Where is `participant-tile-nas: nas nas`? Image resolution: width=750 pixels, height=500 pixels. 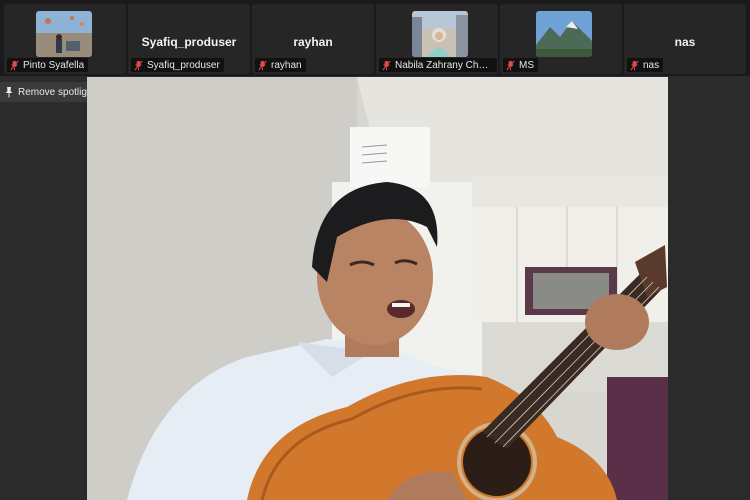
participant-tile-nas: nas nas is located at coordinates (685, 39).